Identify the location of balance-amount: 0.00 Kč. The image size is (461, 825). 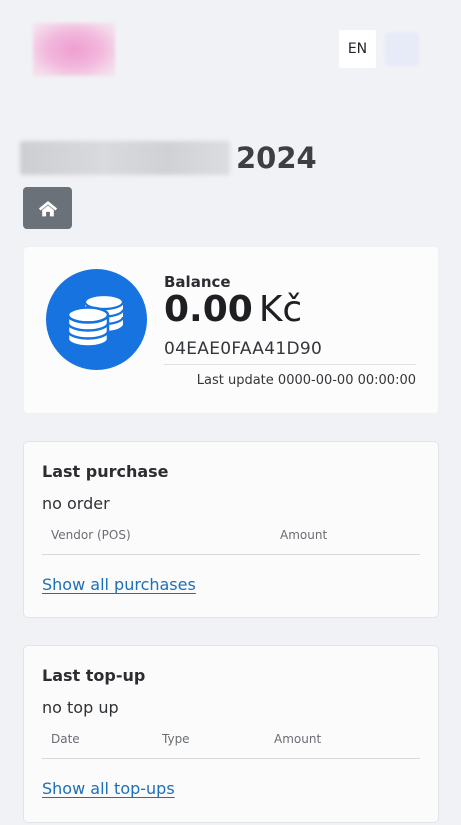
(233, 309).